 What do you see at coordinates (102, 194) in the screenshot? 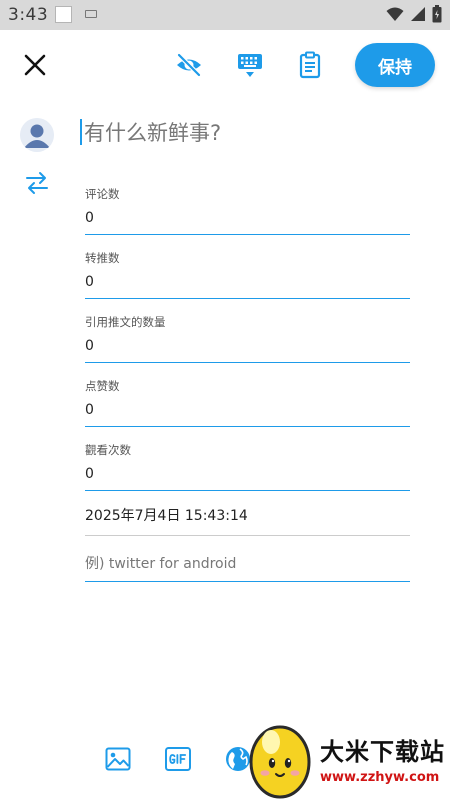
I see `field-label: 评论数` at bounding box center [102, 194].